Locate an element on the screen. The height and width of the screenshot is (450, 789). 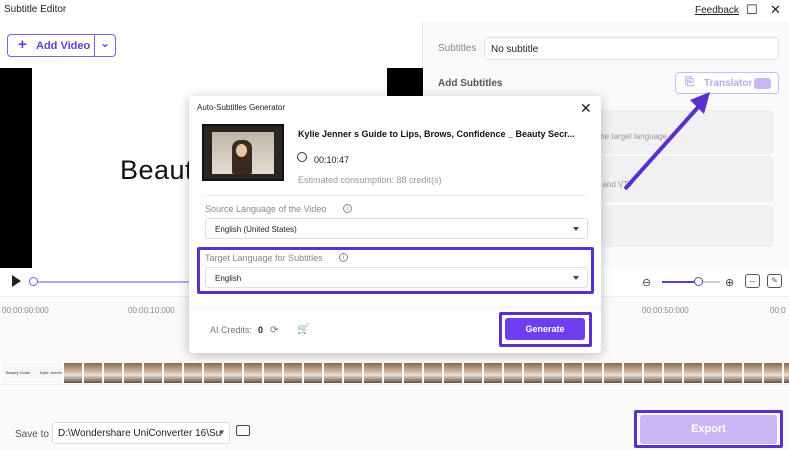
play-icon is located at coordinates (16, 281).